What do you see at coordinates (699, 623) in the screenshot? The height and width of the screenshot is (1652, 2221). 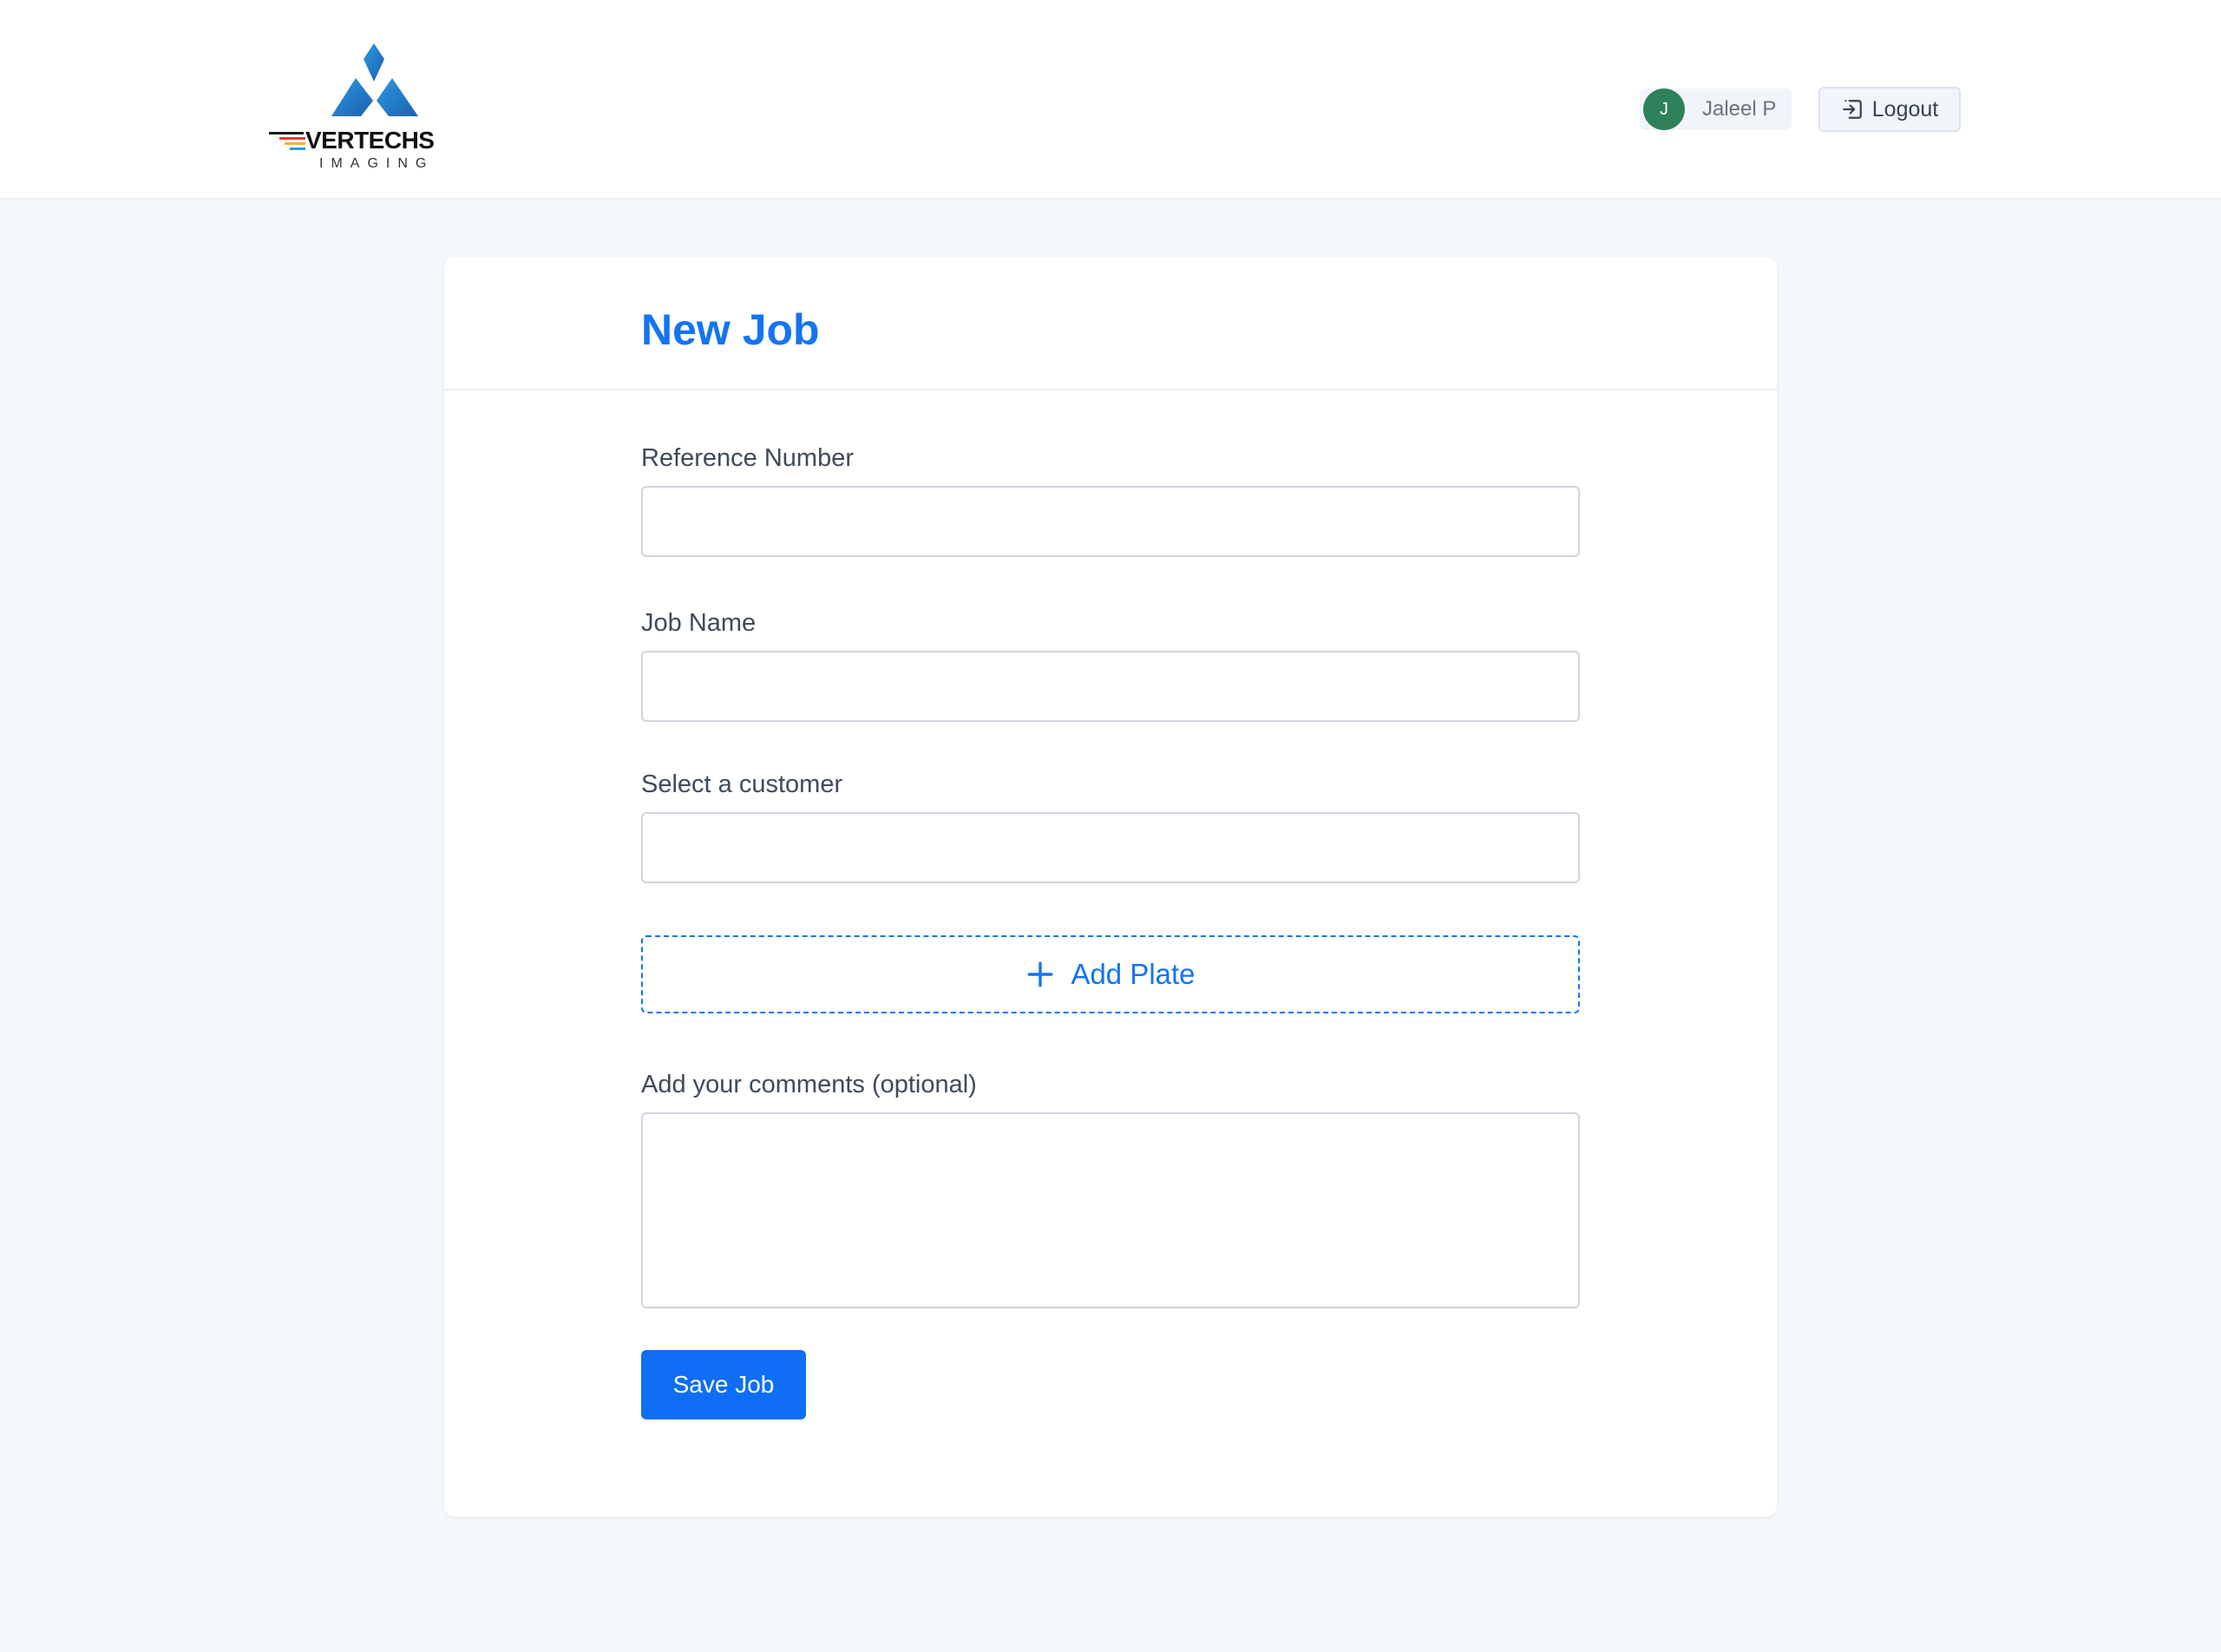 I see `job-name-label: Job Name` at bounding box center [699, 623].